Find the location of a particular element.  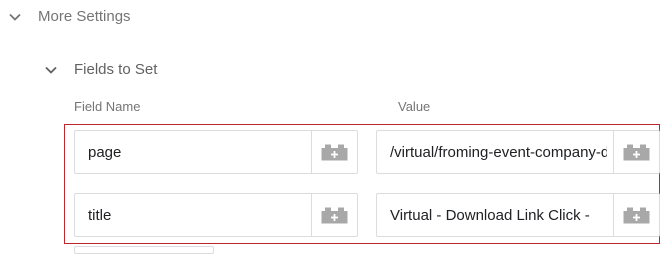

fields-to-set-title: Fields to Set is located at coordinates (115, 69).